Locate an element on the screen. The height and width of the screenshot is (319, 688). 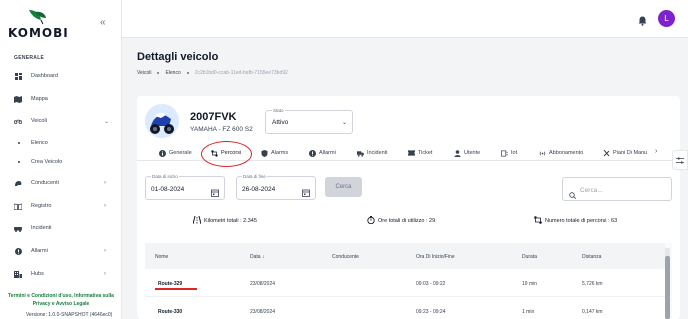
search-input is located at coordinates (624, 190).